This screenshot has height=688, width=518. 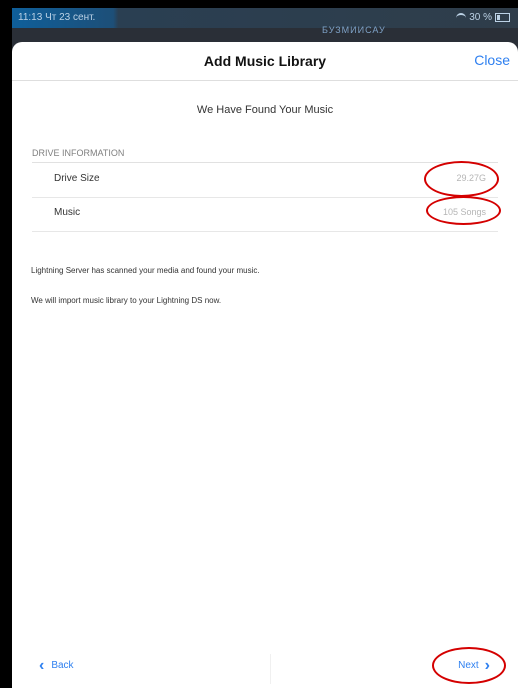 What do you see at coordinates (67, 212) in the screenshot?
I see `music-label: Music` at bounding box center [67, 212].